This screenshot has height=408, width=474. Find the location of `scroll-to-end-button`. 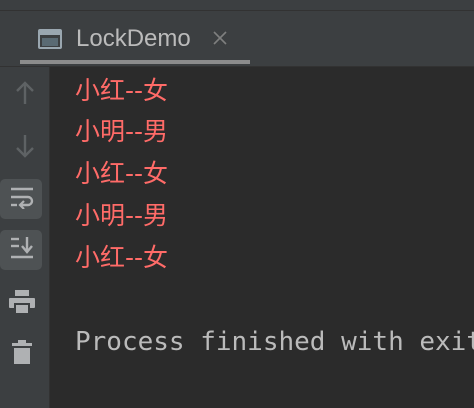

scroll-to-end-button is located at coordinates (24, 250).